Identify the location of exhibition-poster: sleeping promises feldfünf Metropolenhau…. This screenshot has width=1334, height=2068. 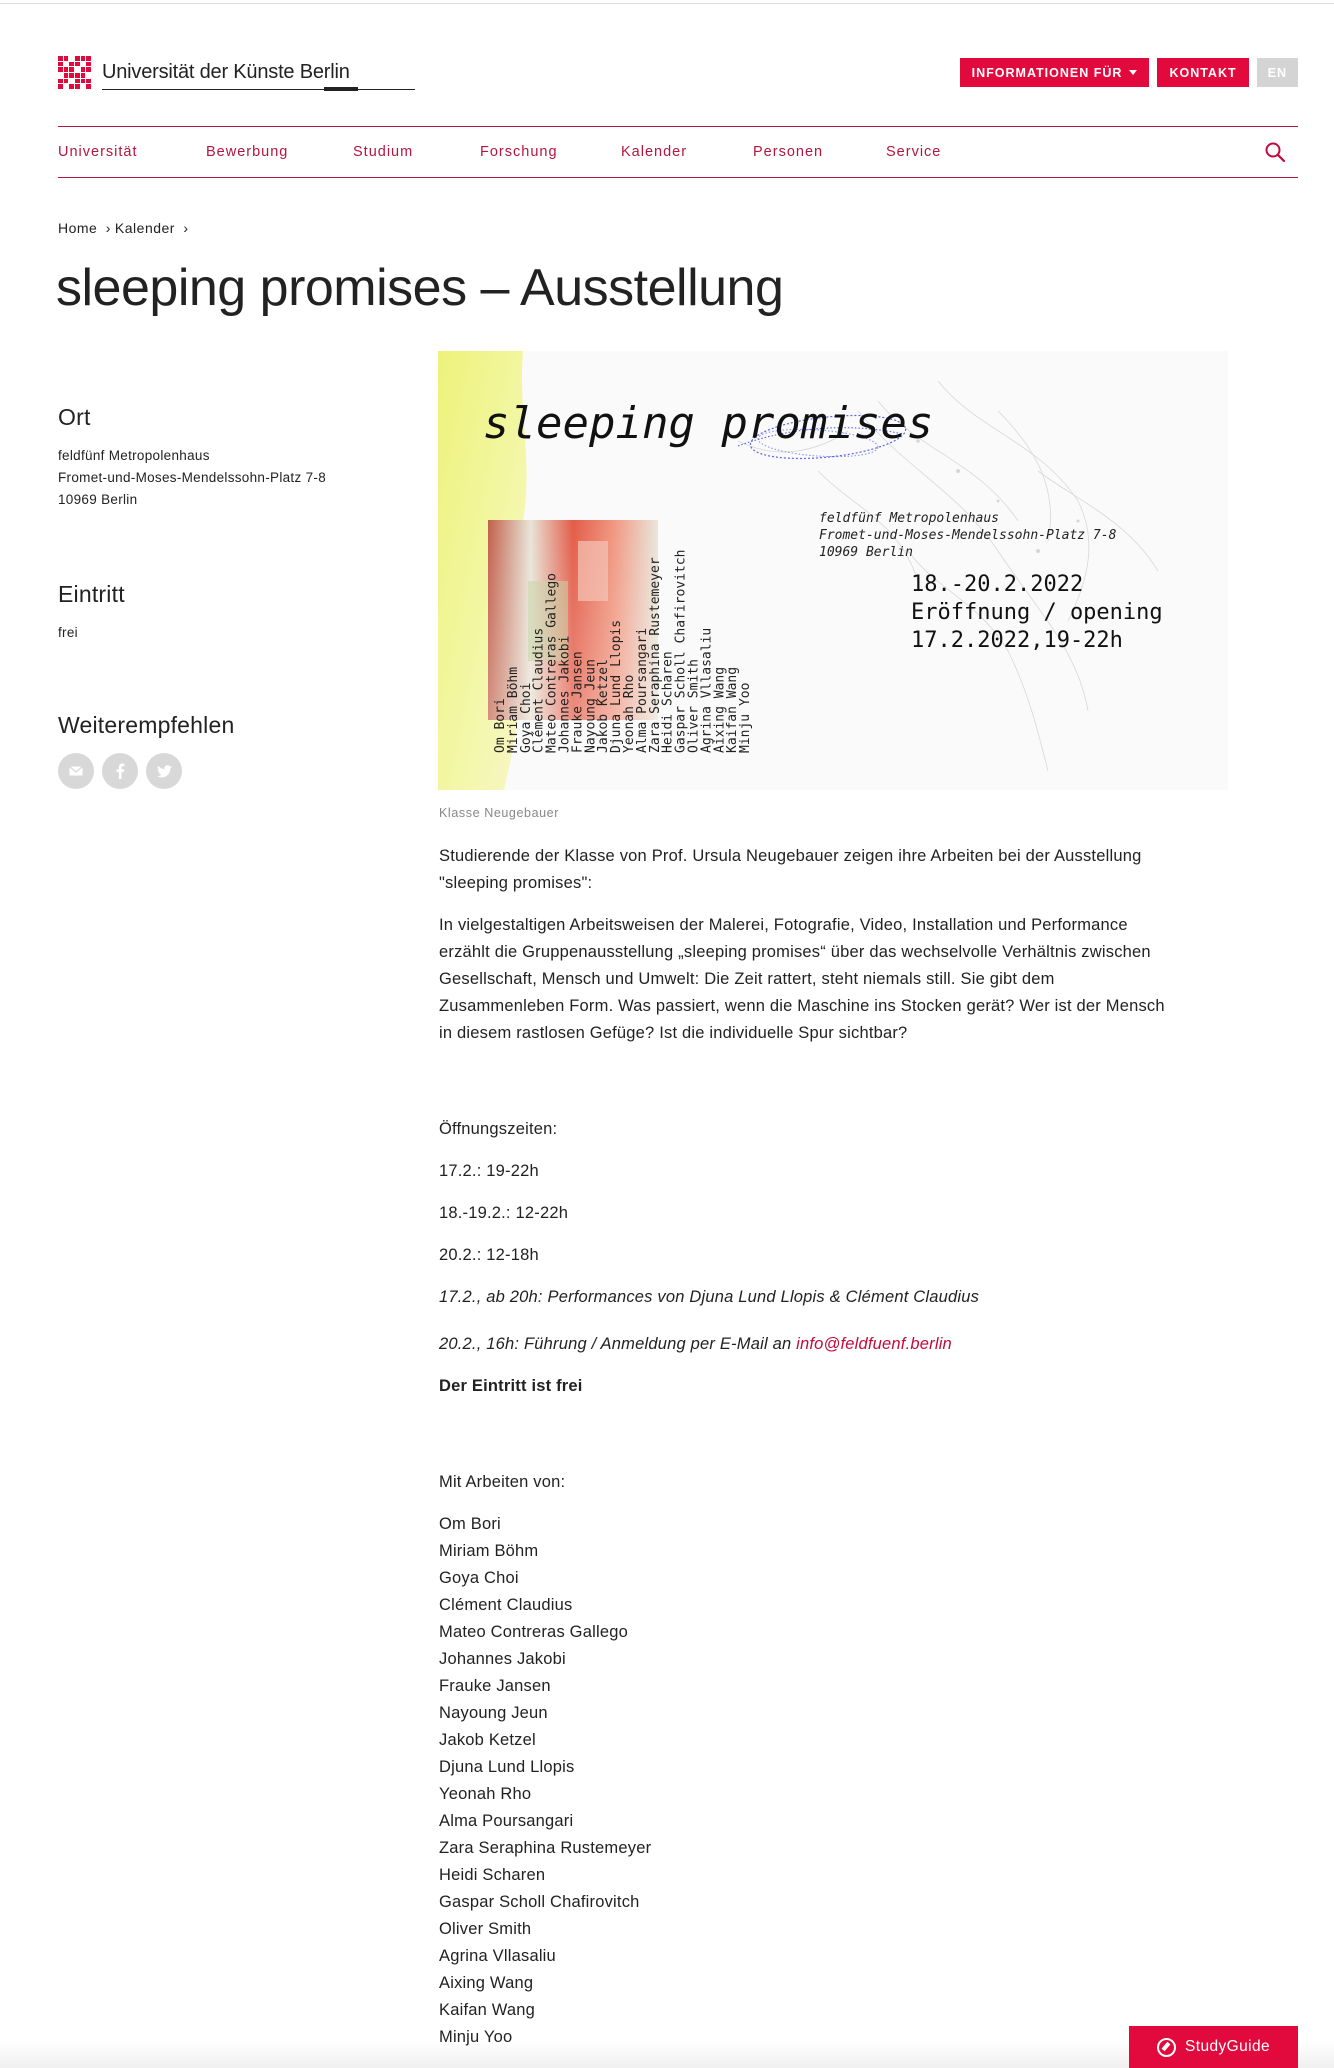
(833, 570).